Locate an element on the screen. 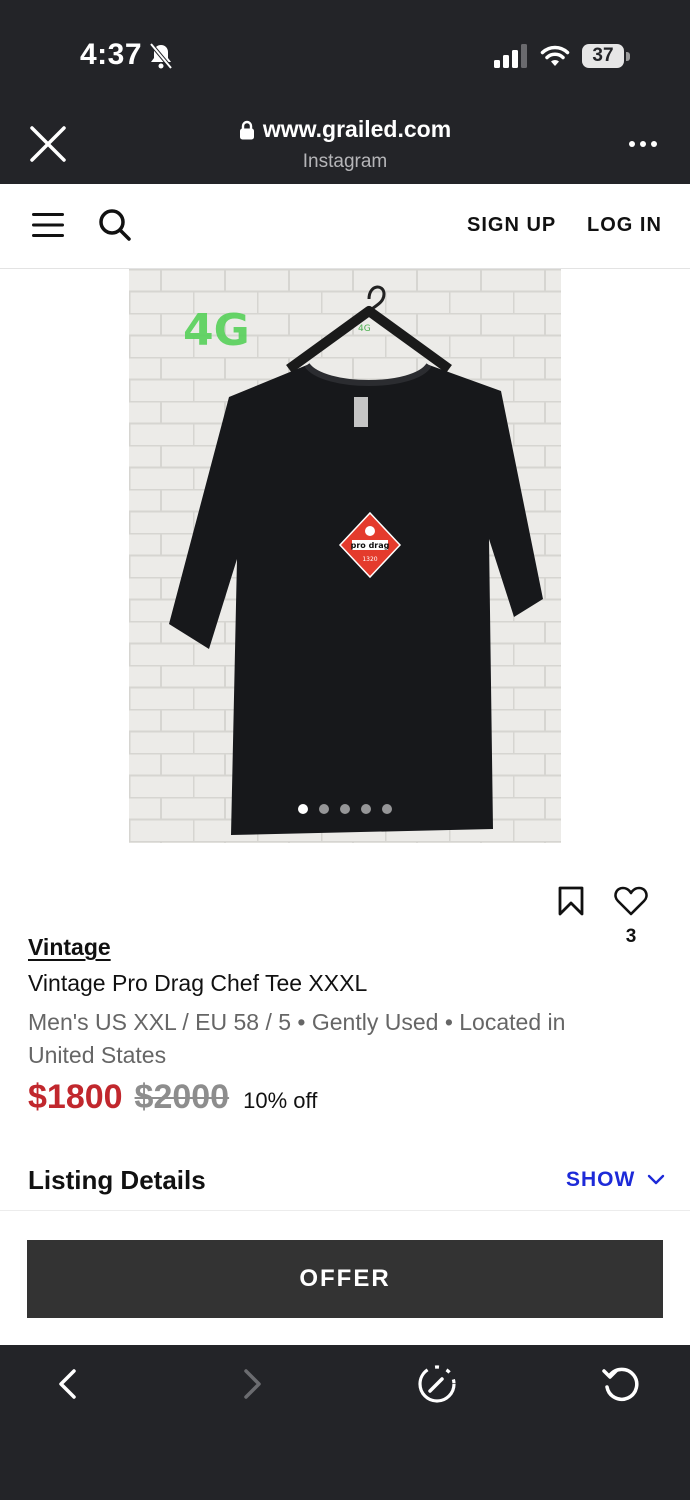 The height and width of the screenshot is (1500, 690). current-price: $1800 is located at coordinates (75, 1097).